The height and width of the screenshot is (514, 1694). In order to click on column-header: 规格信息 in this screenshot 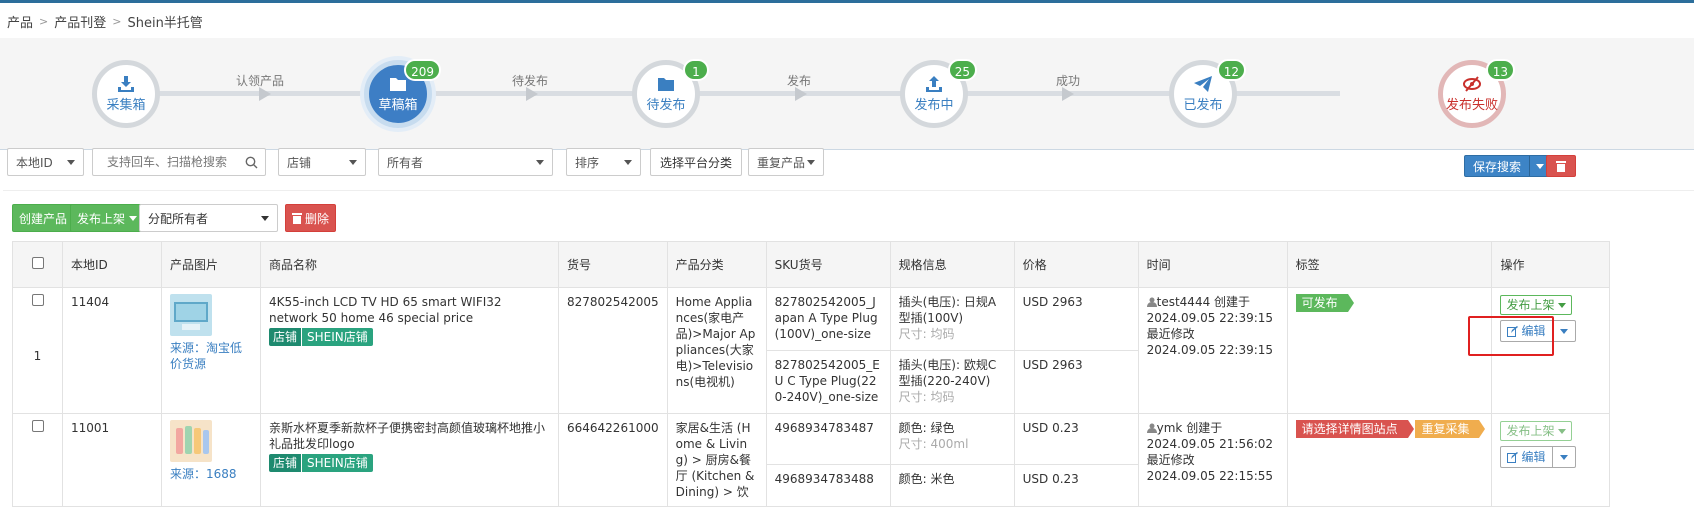, I will do `click(952, 264)`.